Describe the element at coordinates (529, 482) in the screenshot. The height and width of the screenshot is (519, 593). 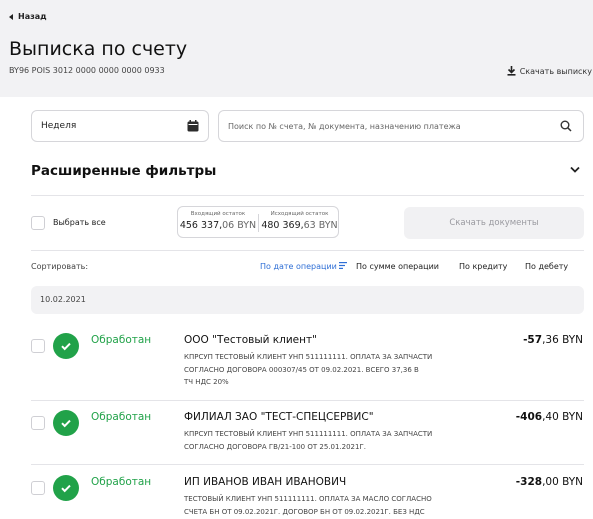
I see `amount-int: -328` at that location.